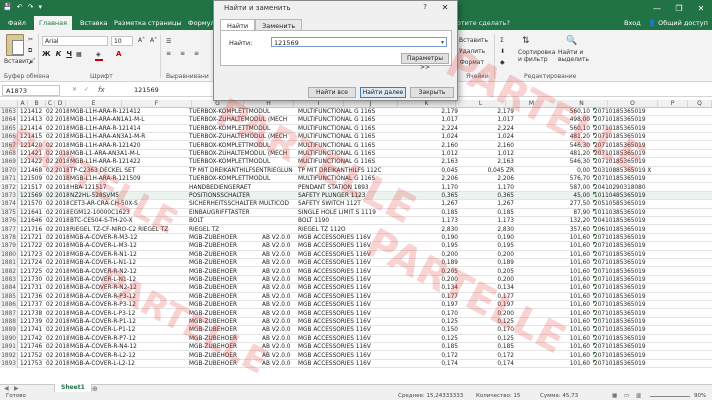 Image resolution: width=712 pixels, height=400 pixels. What do you see at coordinates (489, 246) in the screenshot?
I see `cell-k: 0,195` at bounding box center [489, 246].